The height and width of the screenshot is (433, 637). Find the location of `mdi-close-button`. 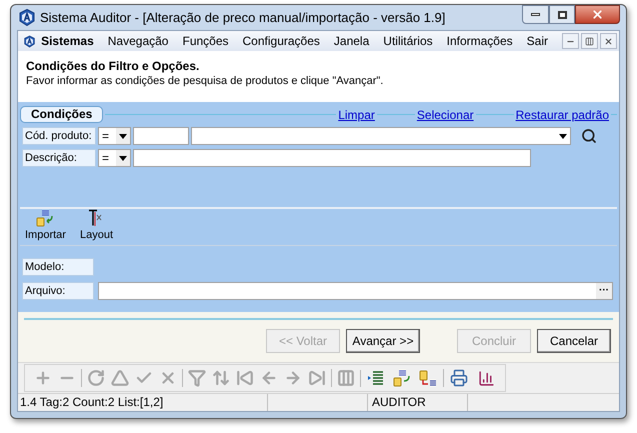

mdi-close-button is located at coordinates (608, 41).